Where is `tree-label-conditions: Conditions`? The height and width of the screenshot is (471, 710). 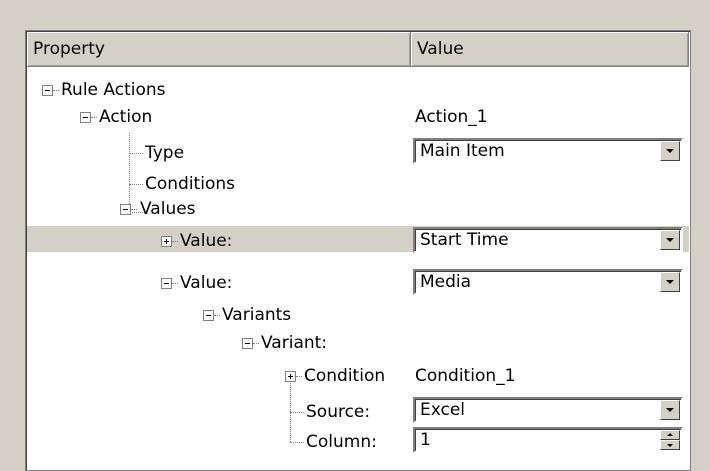 tree-label-conditions: Conditions is located at coordinates (190, 184).